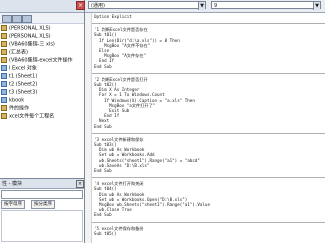 The image size is (325, 243). Describe the element at coordinates (80, 5) in the screenshot. I see `project-close-button: ×` at that location.